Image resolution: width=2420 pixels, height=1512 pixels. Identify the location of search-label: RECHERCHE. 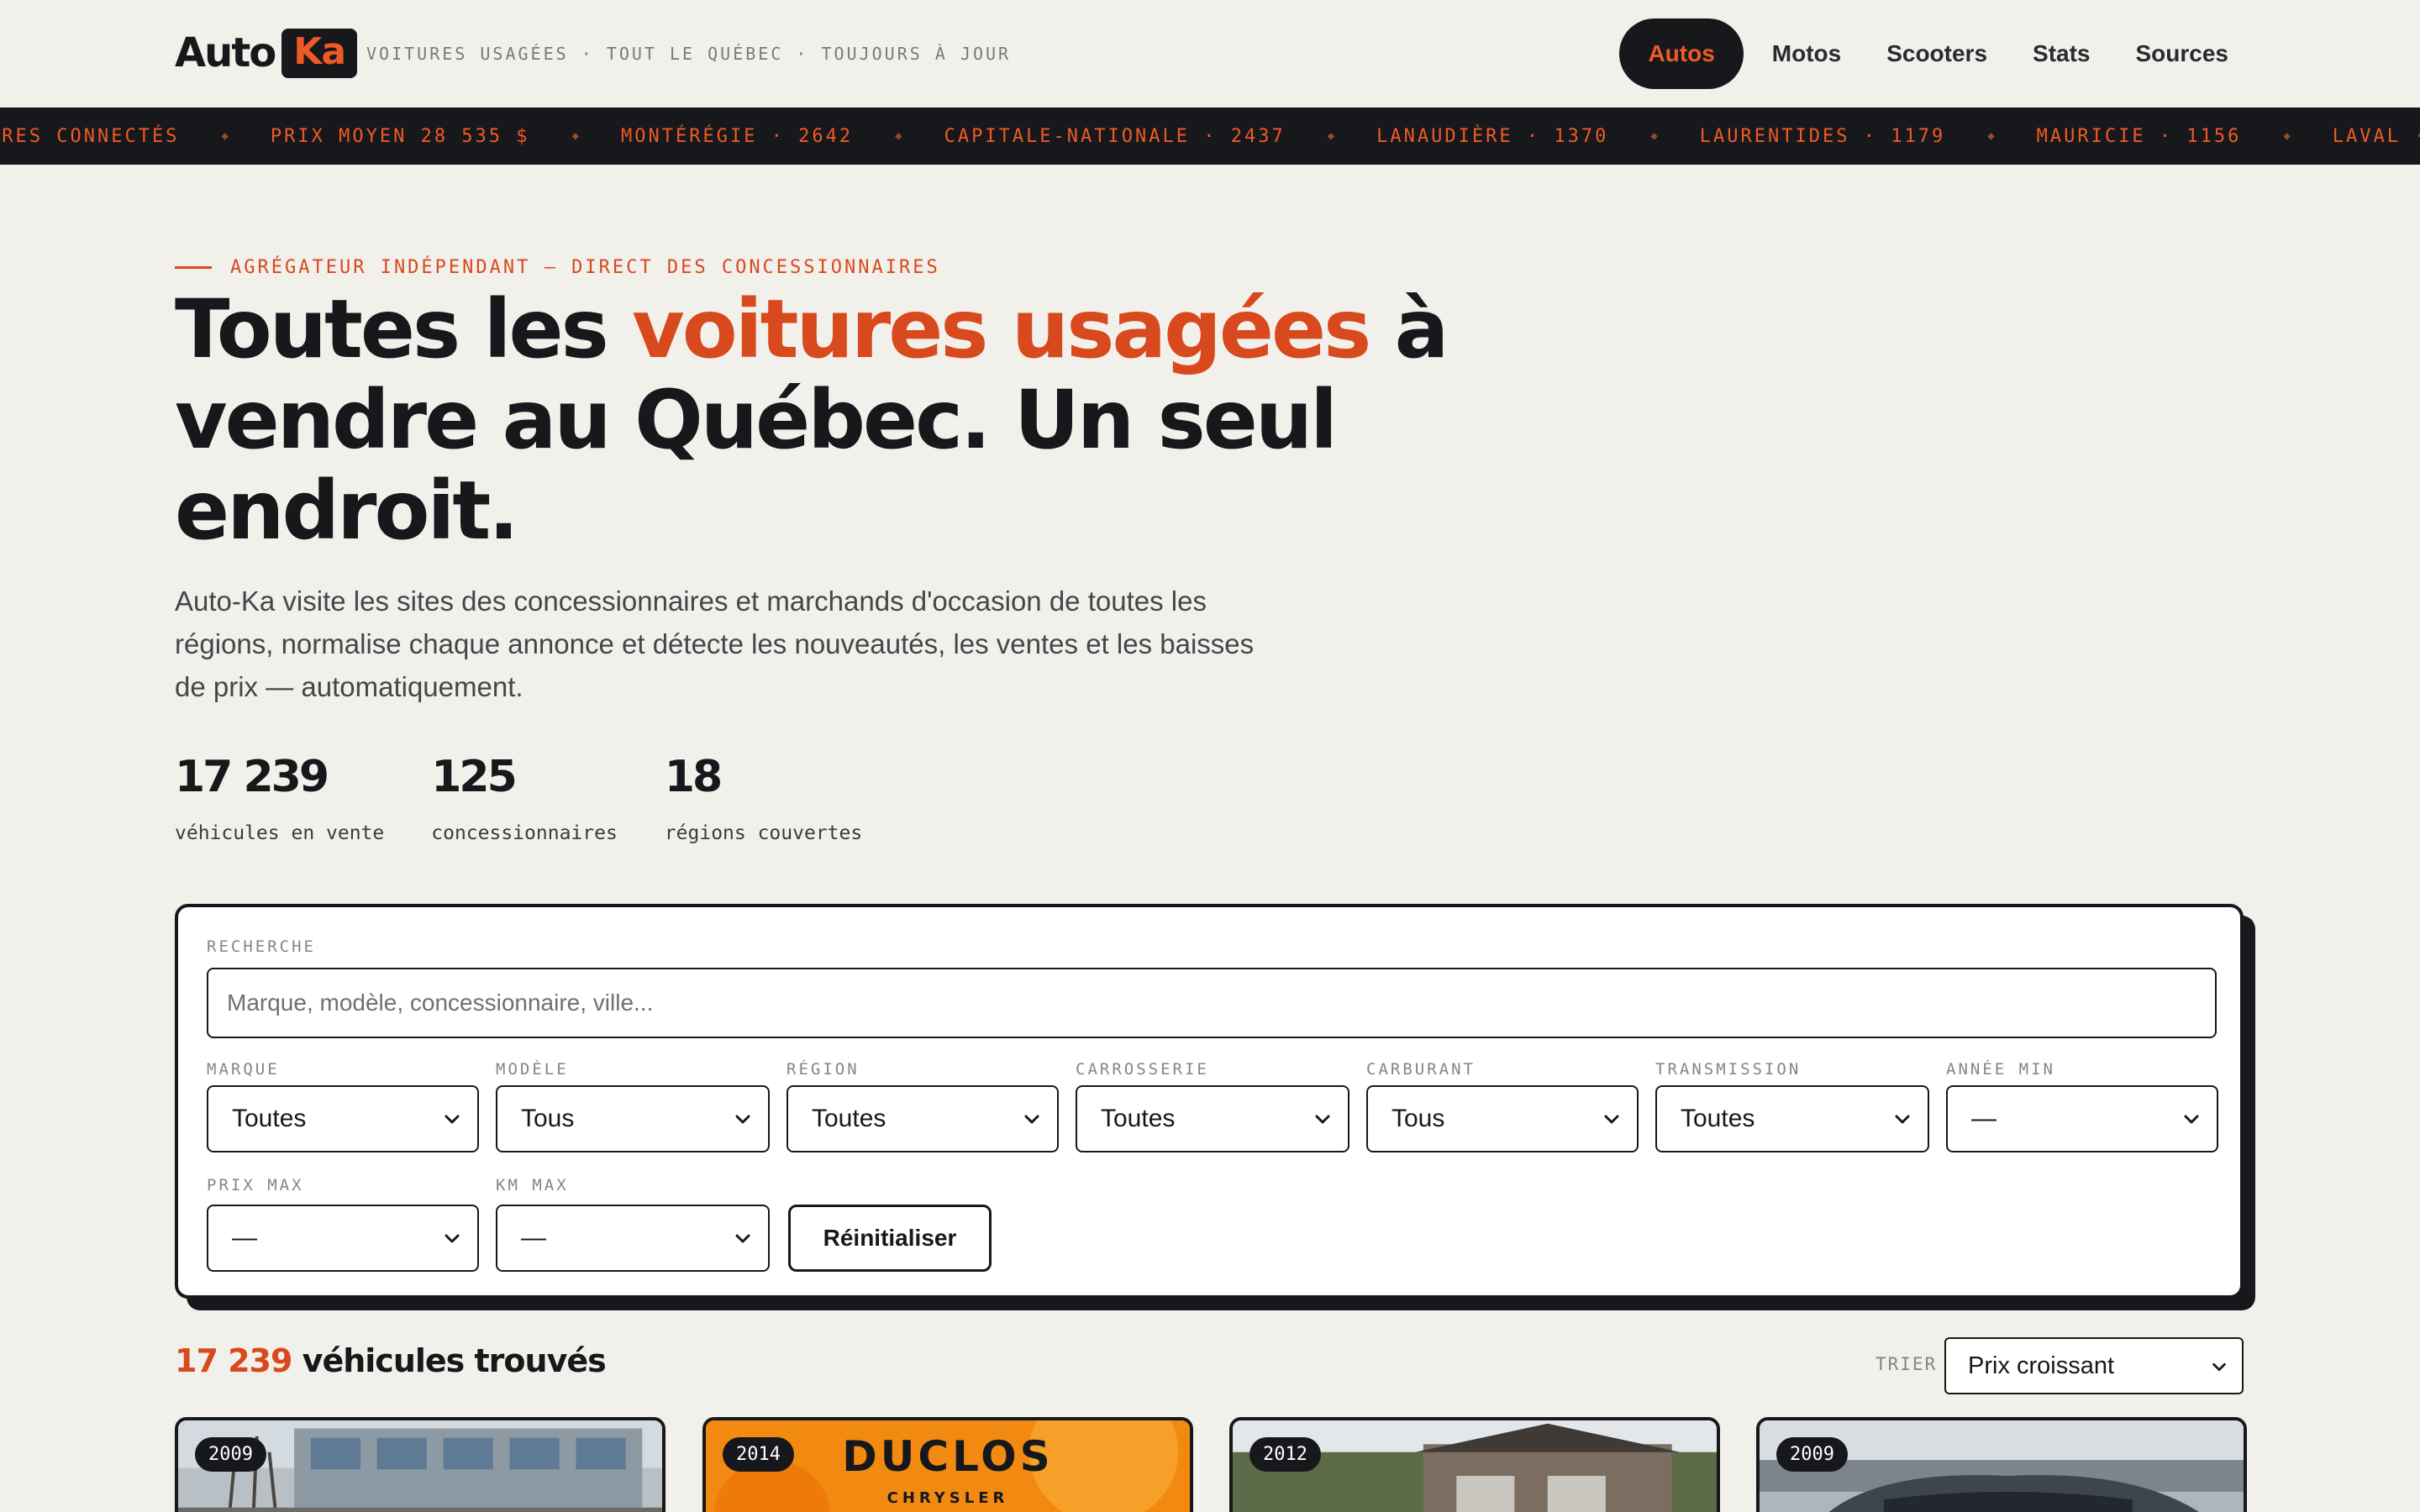
(261, 946).